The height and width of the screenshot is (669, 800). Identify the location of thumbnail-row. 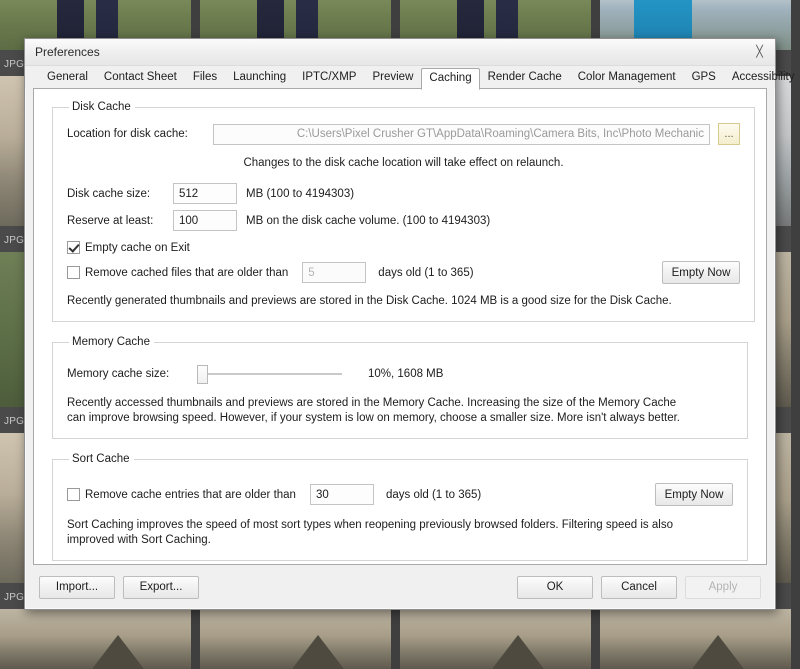
(400, 639).